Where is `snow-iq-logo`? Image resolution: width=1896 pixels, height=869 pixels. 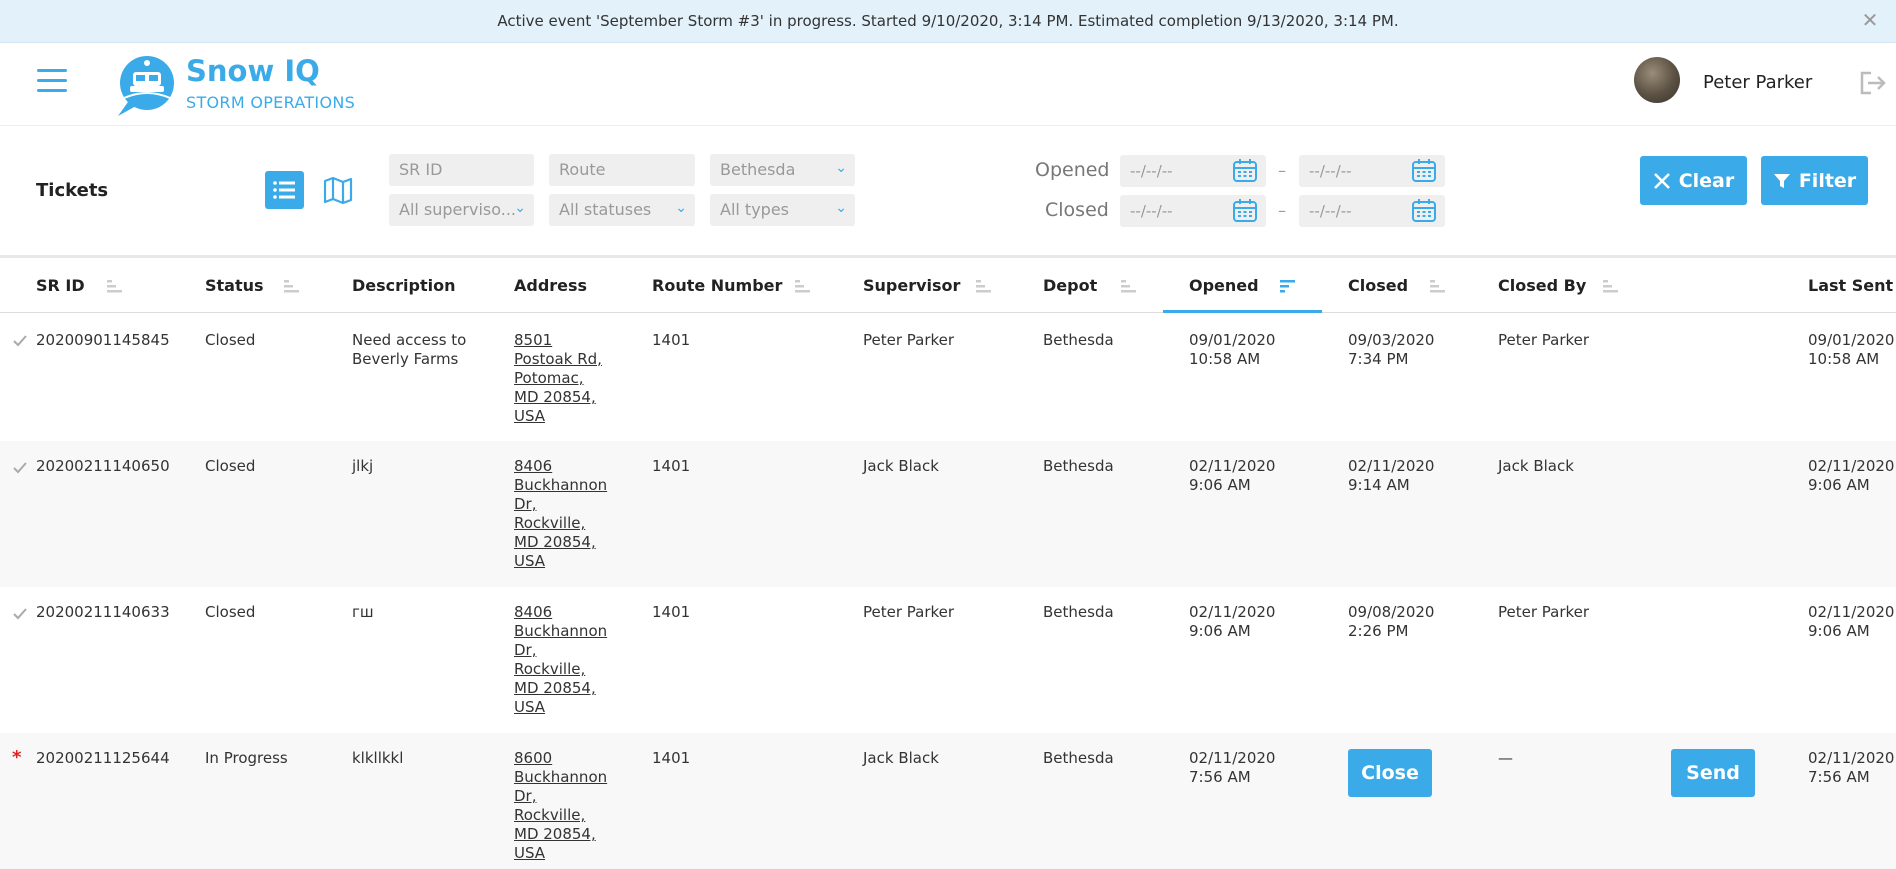
snow-iq-logo is located at coordinates (146, 86).